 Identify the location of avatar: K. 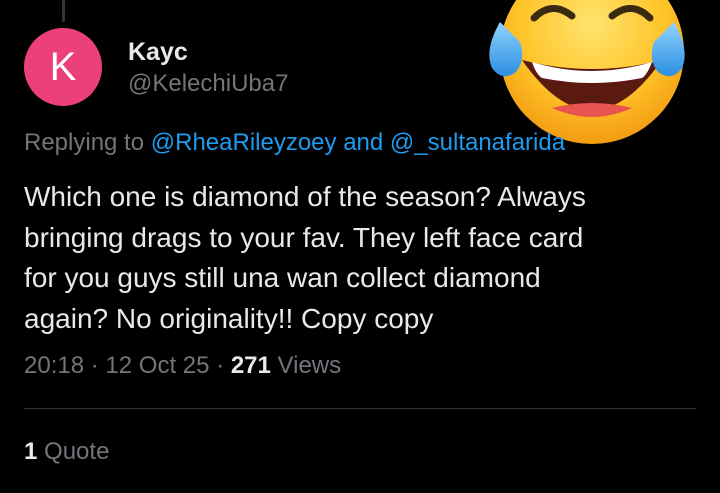
(63, 67).